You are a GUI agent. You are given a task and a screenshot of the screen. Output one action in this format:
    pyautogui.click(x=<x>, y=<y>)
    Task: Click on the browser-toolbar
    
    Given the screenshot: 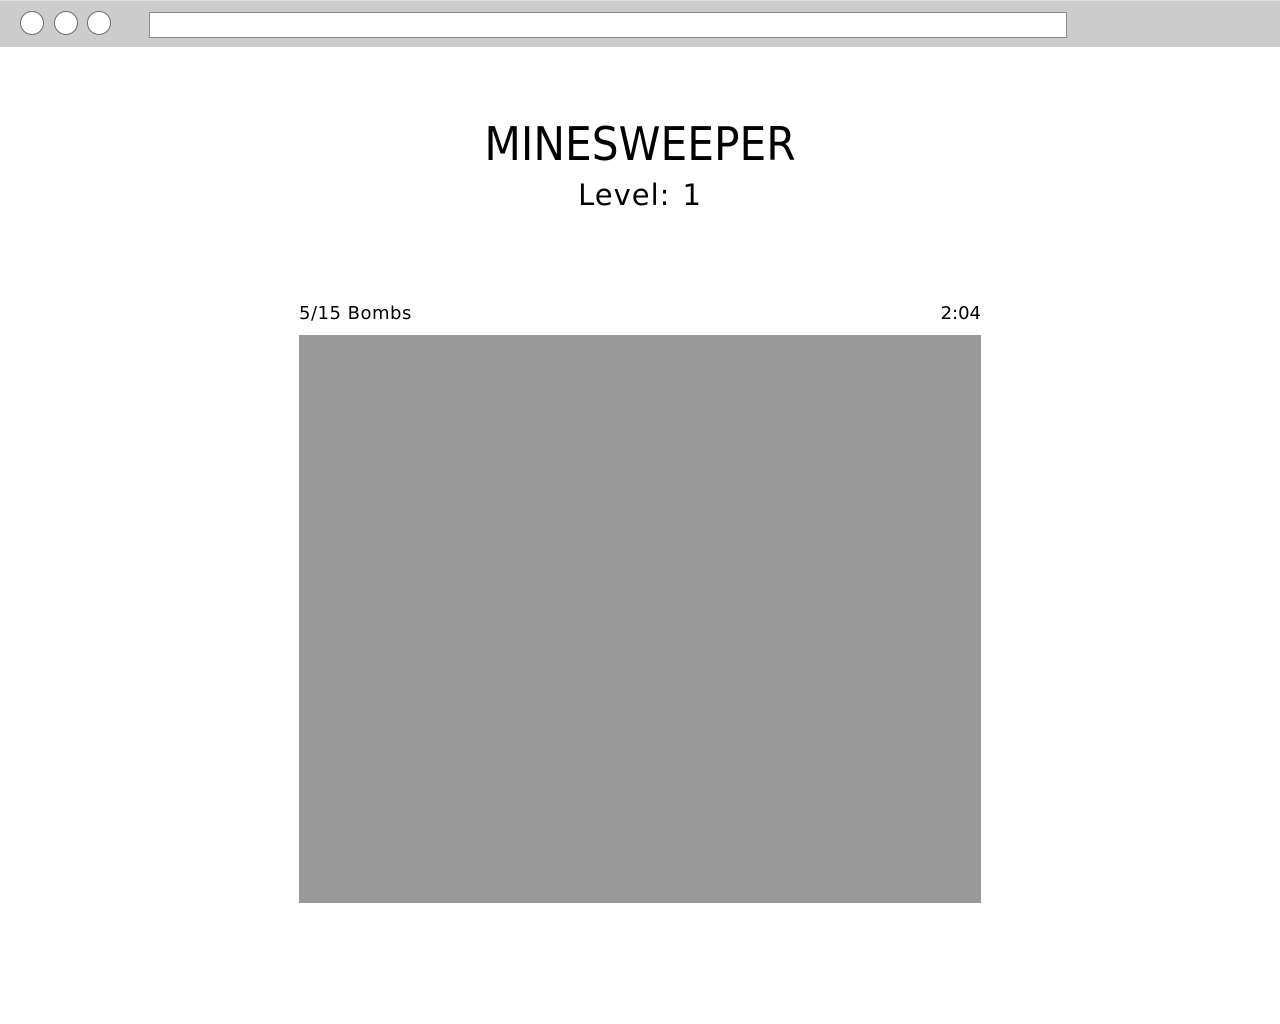 What is the action you would take?
    pyautogui.click(x=640, y=23)
    